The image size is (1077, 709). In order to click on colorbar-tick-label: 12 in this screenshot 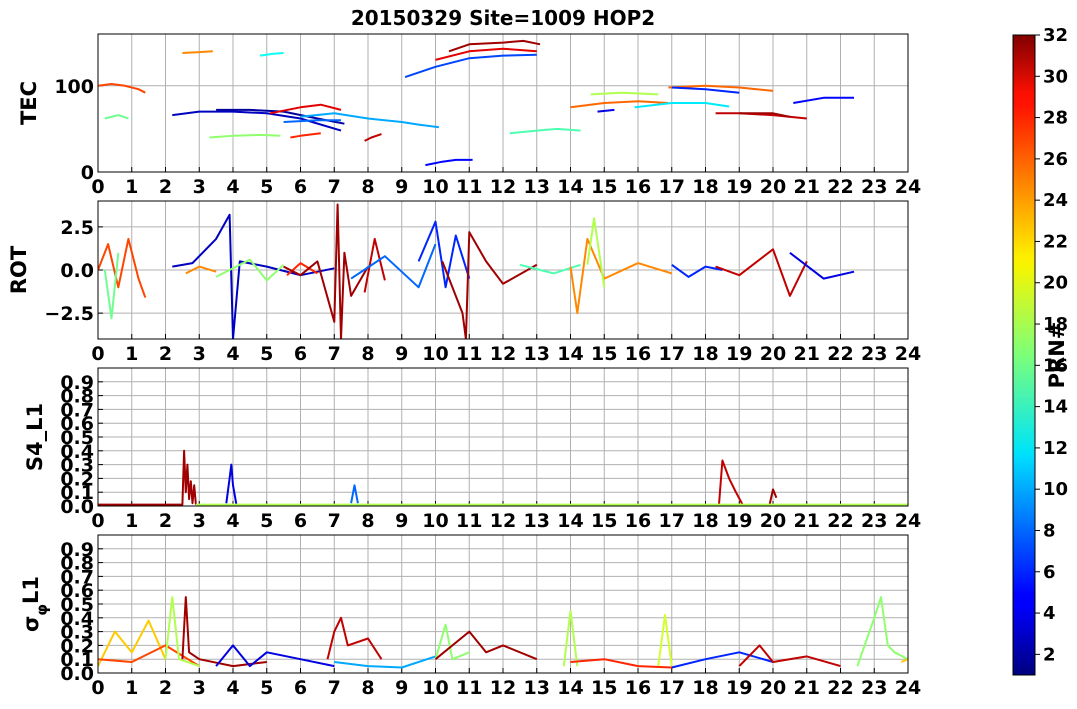, I will do `click(1055, 448)`.